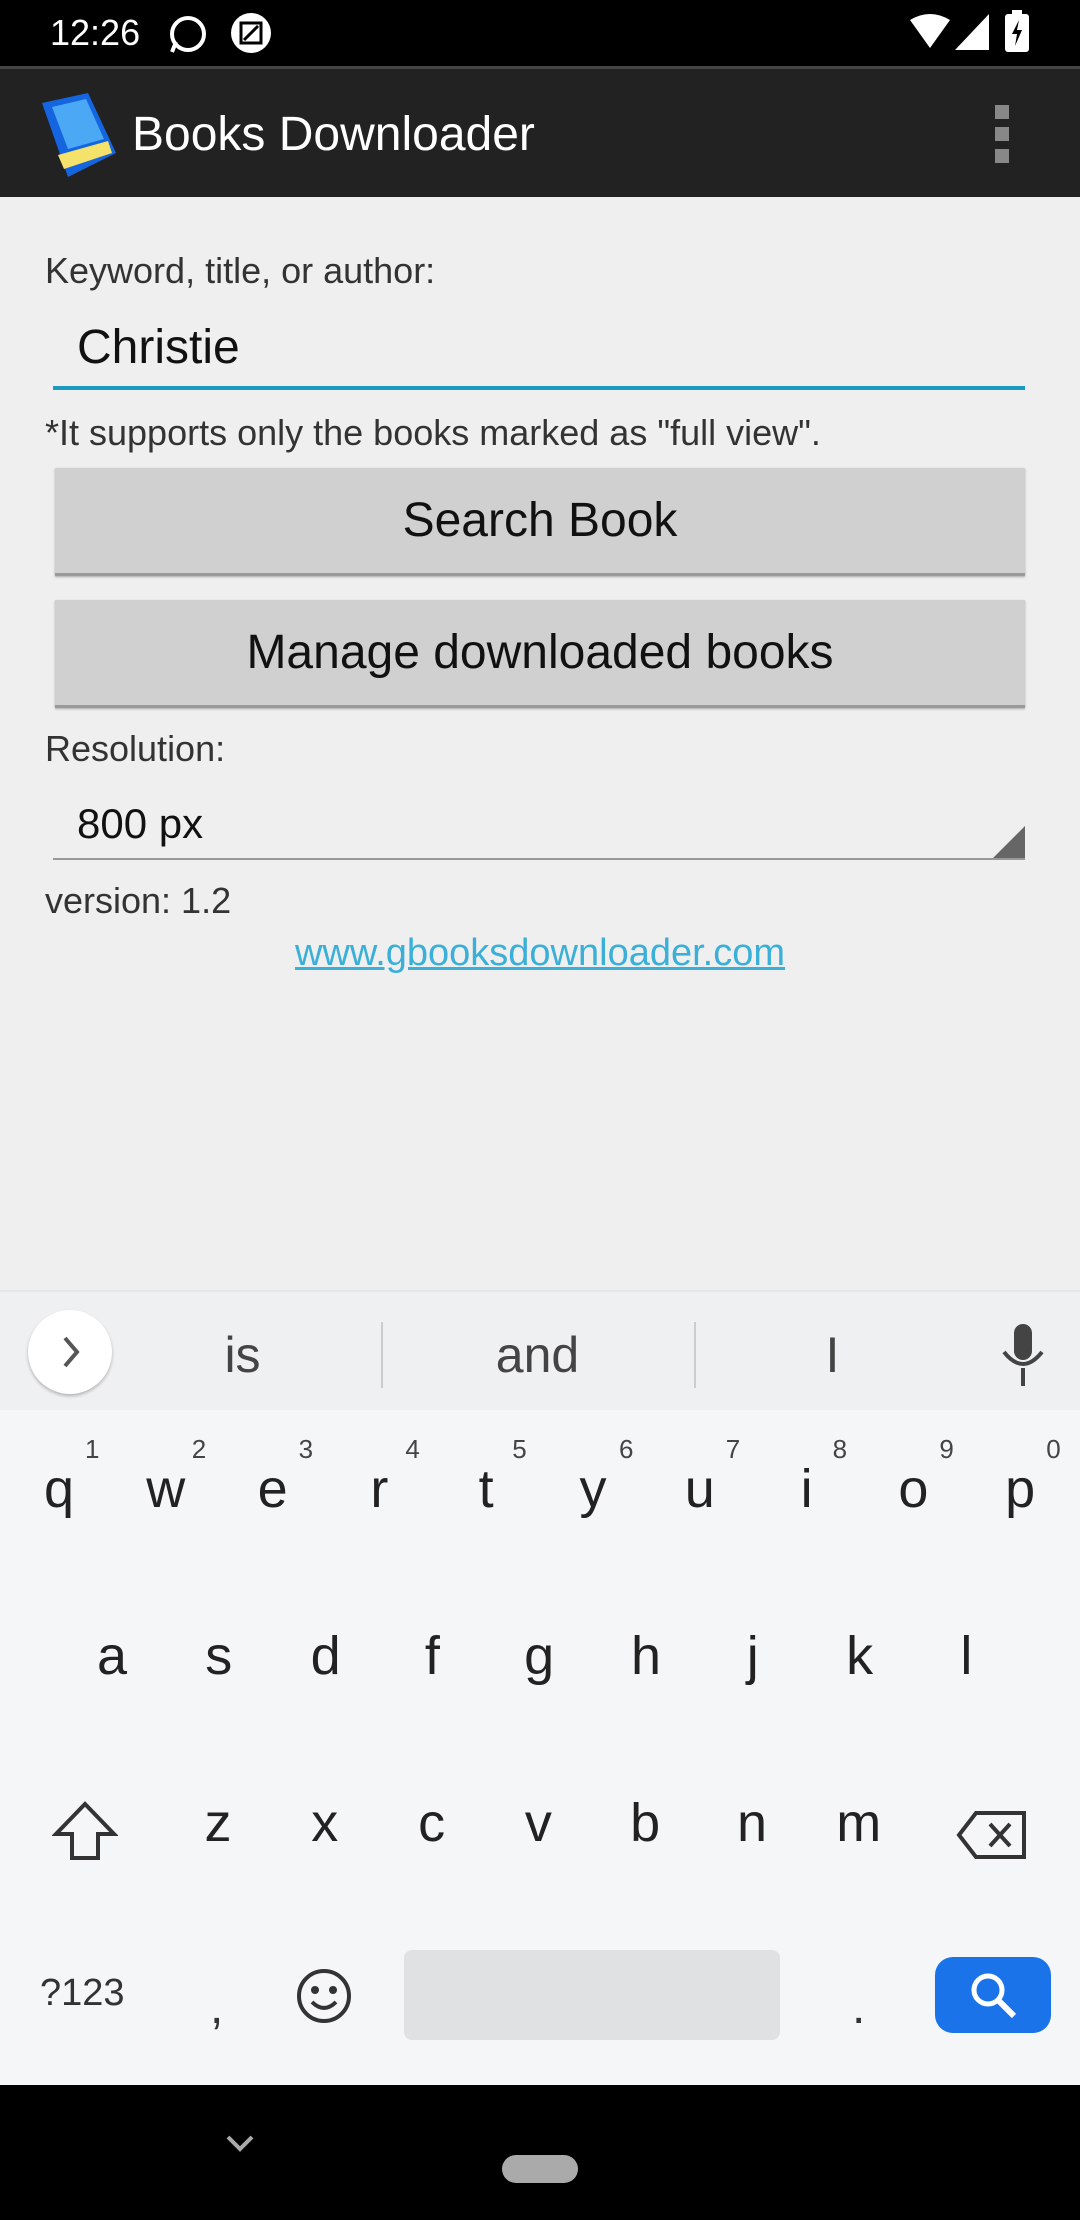 Image resolution: width=1080 pixels, height=2220 pixels. I want to click on home-pill, so click(540, 2169).